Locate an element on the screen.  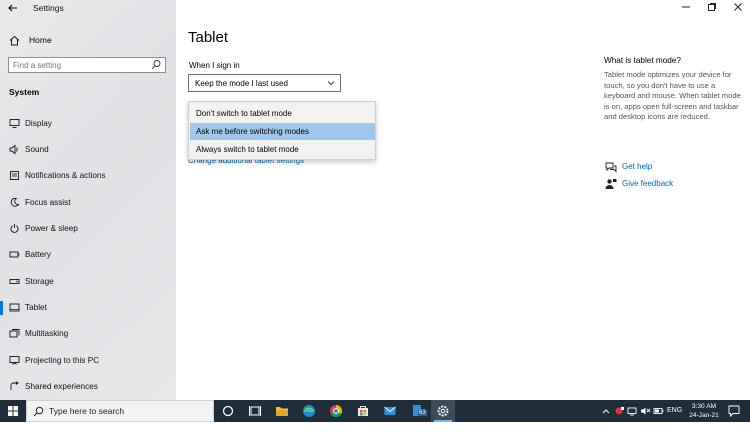
setting-search-input is located at coordinates (80, 65).